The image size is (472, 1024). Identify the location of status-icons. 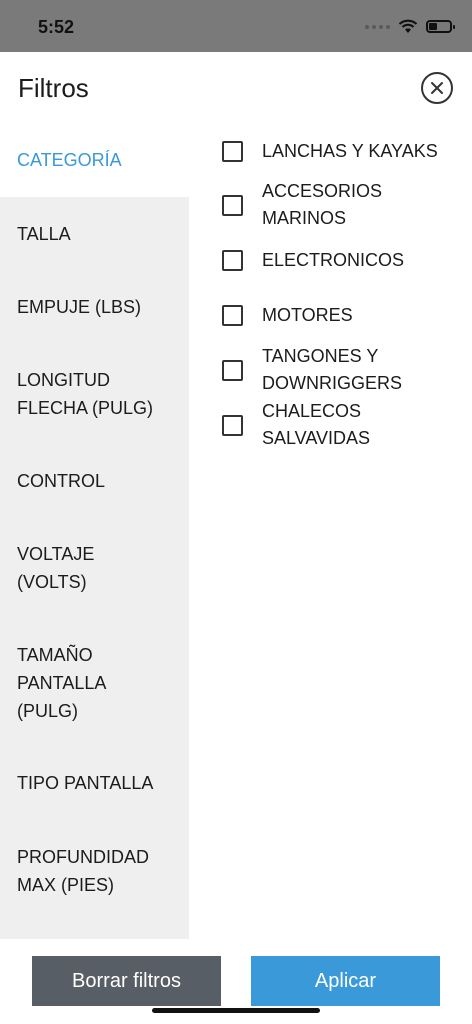
(410, 26).